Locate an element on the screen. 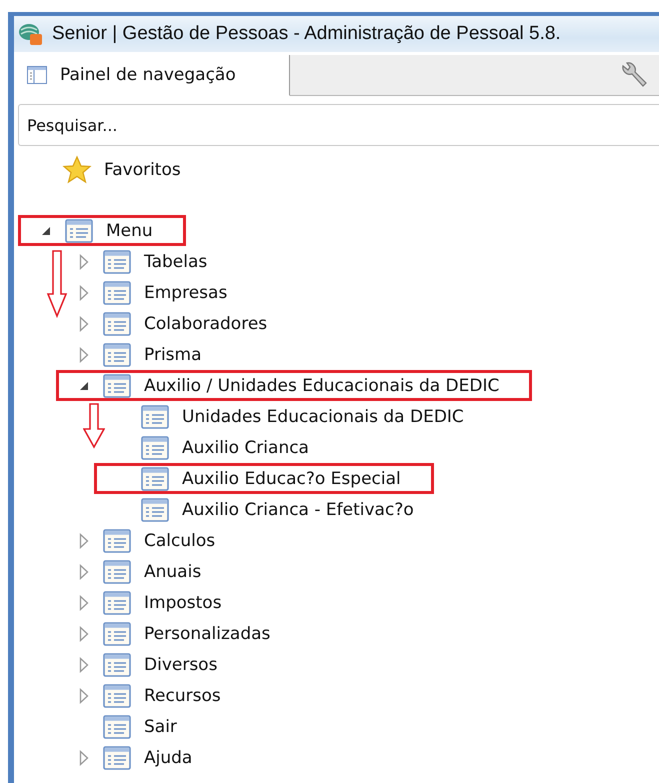 This screenshot has height=783, width=659. tree-item: Sair is located at coordinates (160, 726).